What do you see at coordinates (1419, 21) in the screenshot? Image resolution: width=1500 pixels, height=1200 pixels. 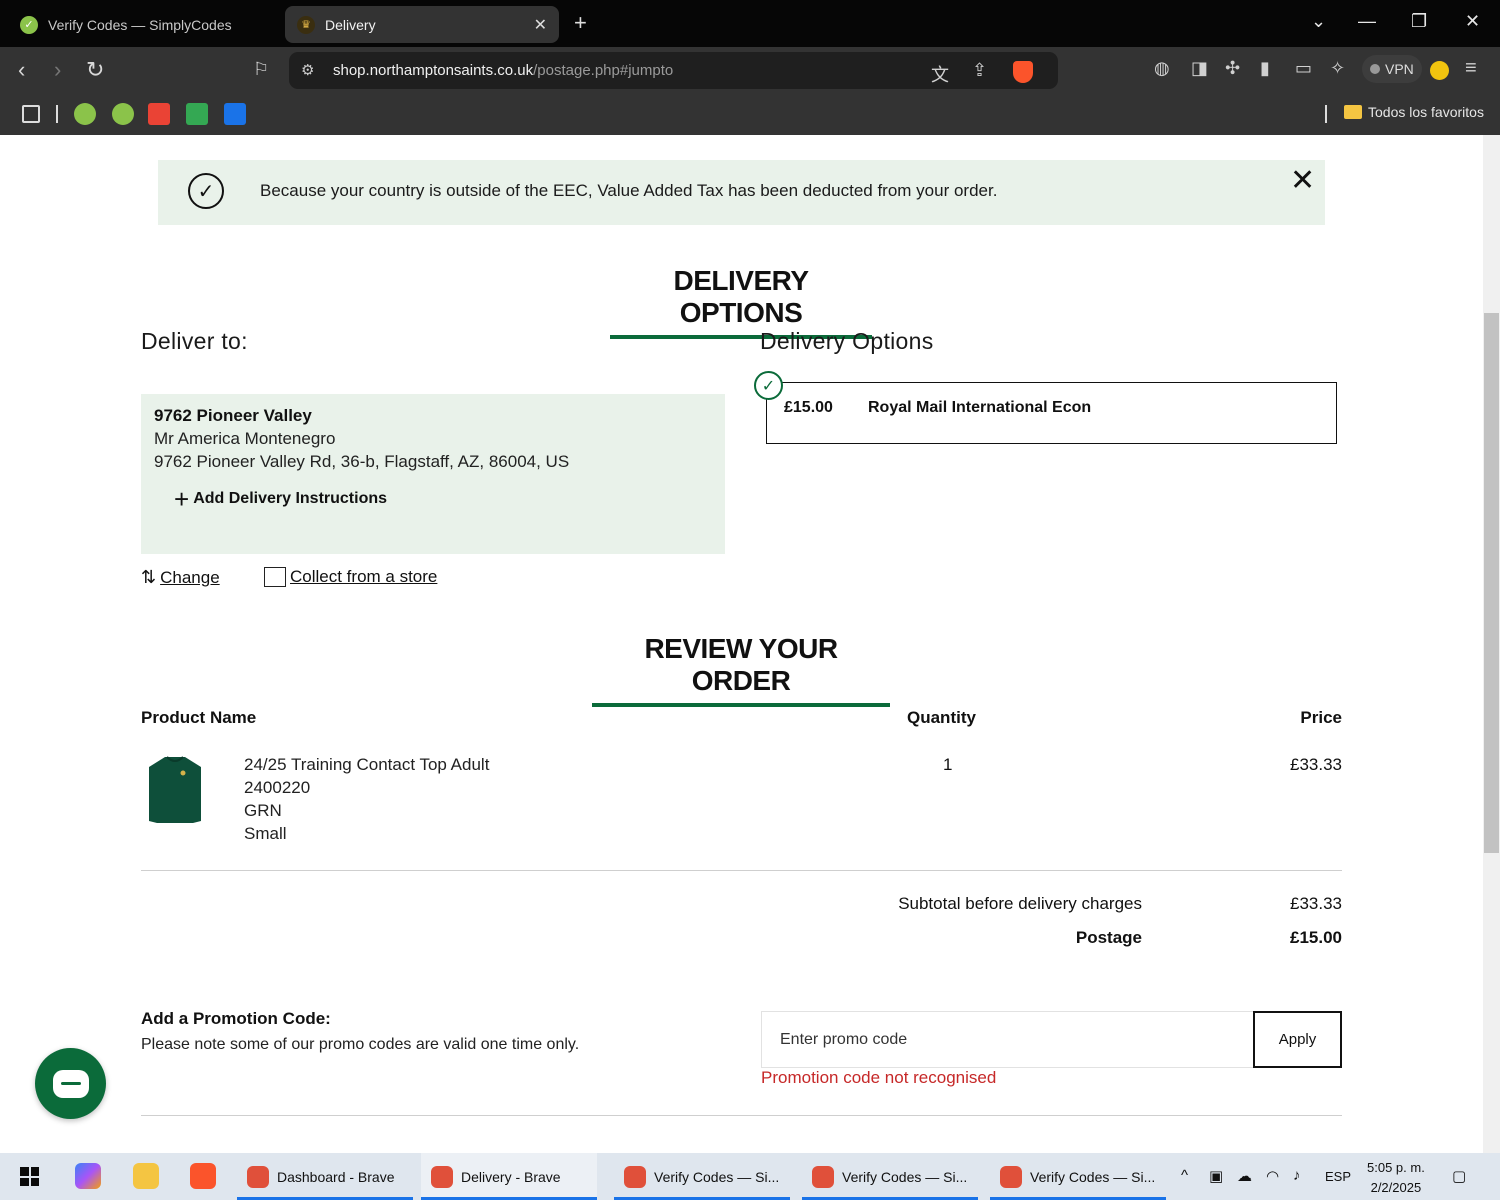 I see `restore-icon: ❐` at bounding box center [1419, 21].